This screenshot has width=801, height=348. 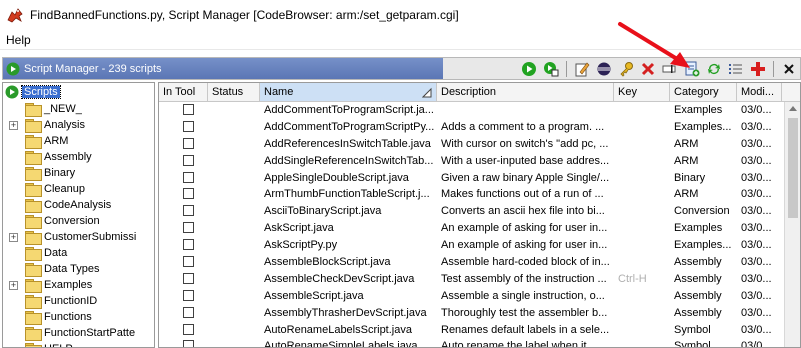 I want to click on tree-item: CodeAnalysis, so click(x=78, y=205).